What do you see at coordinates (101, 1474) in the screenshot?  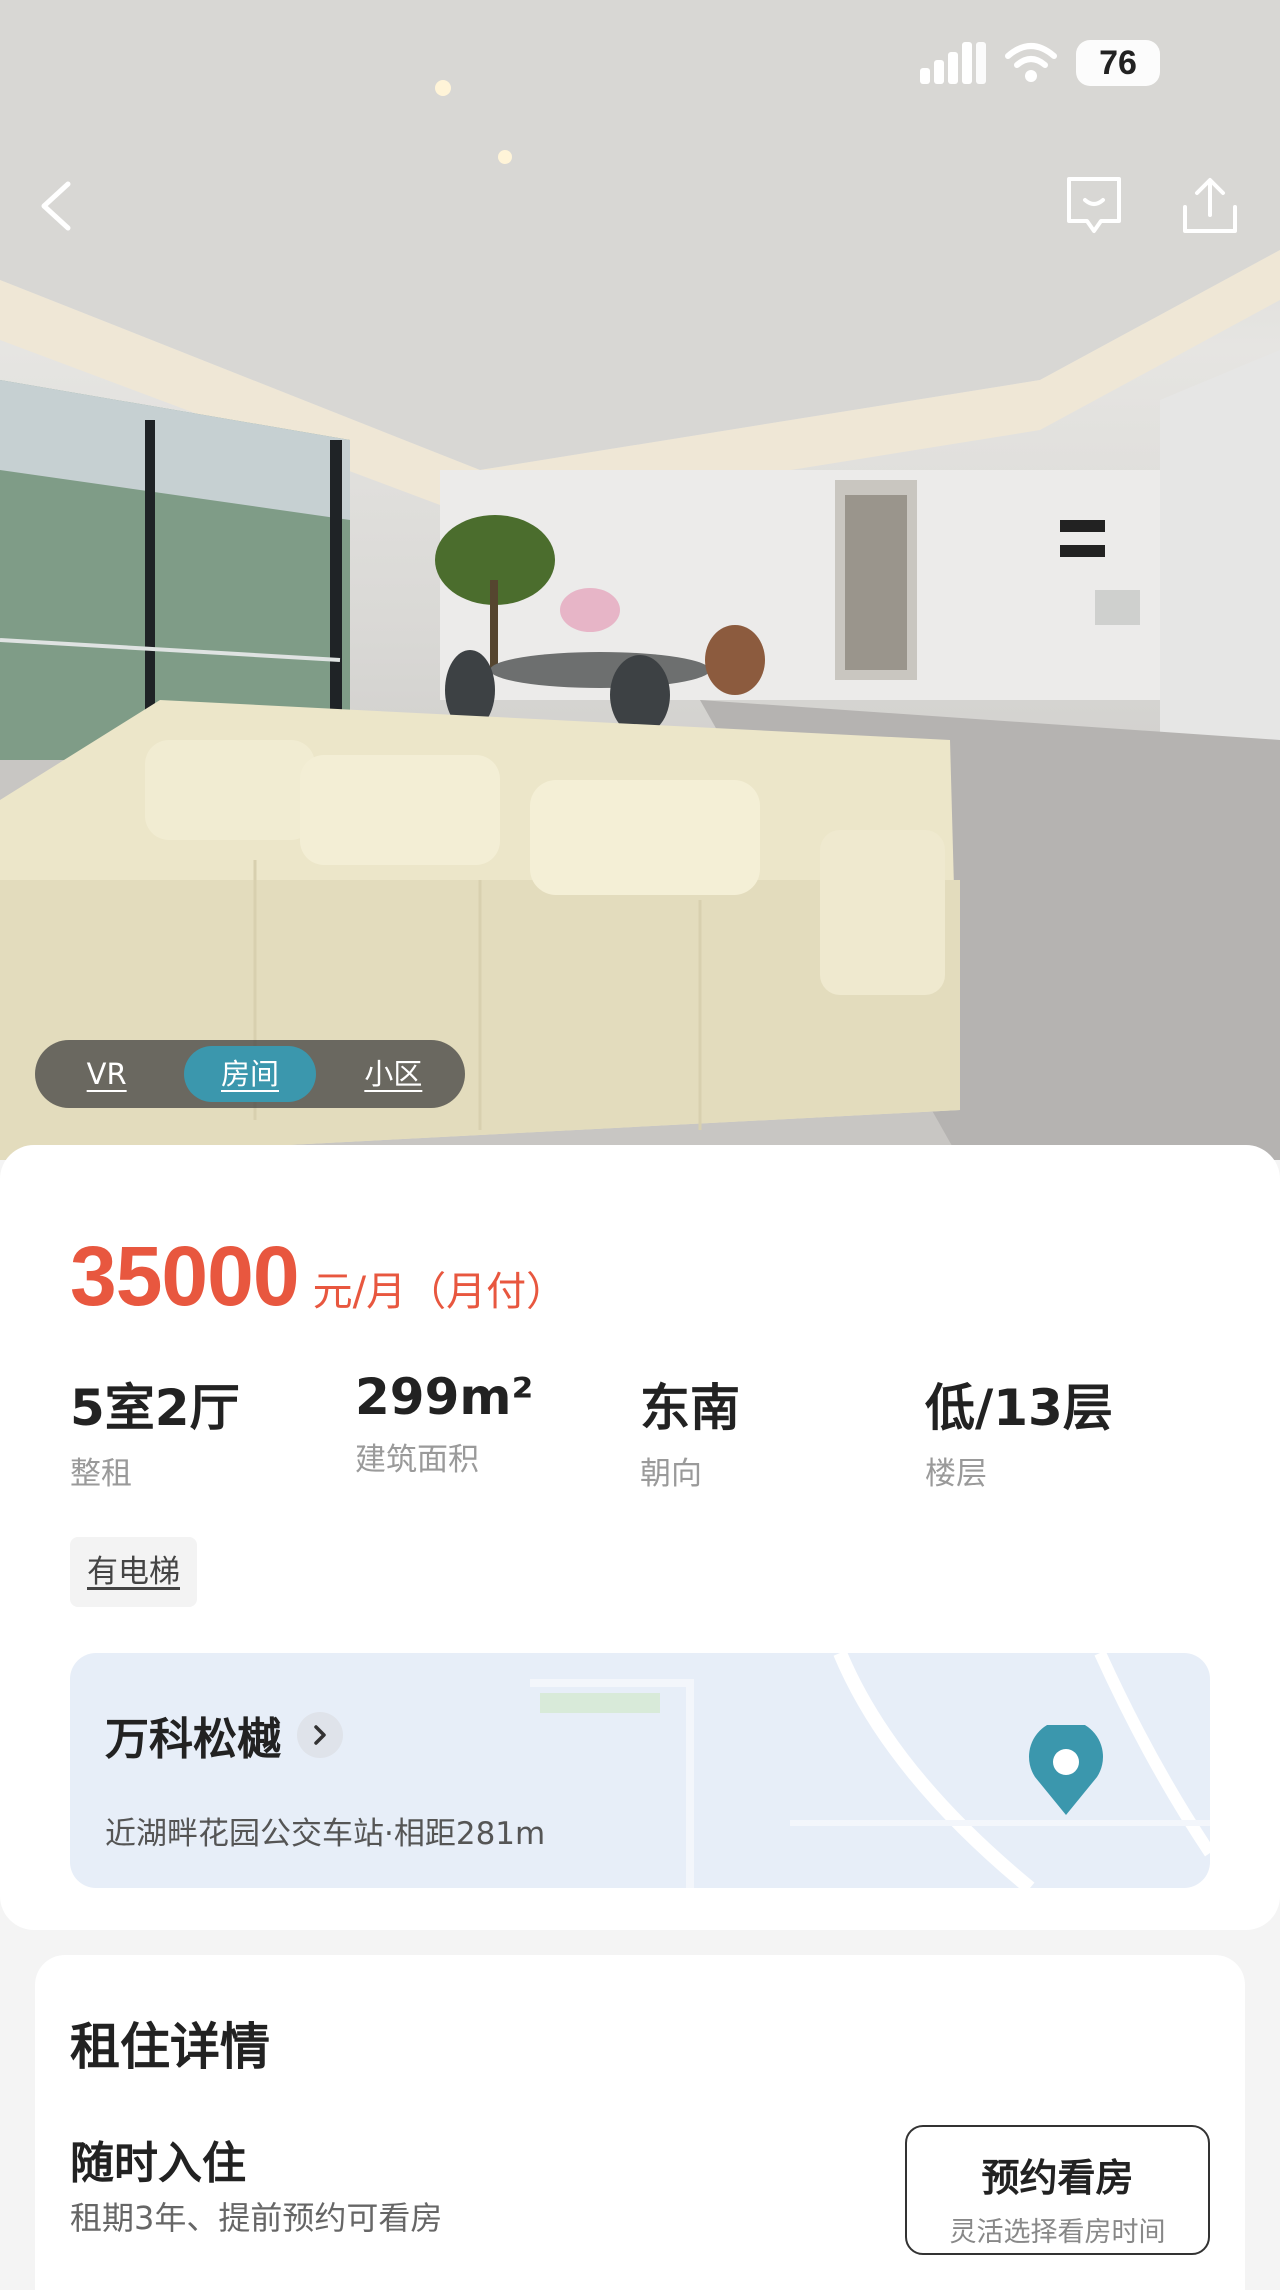 I see `stat-label: 整租` at bounding box center [101, 1474].